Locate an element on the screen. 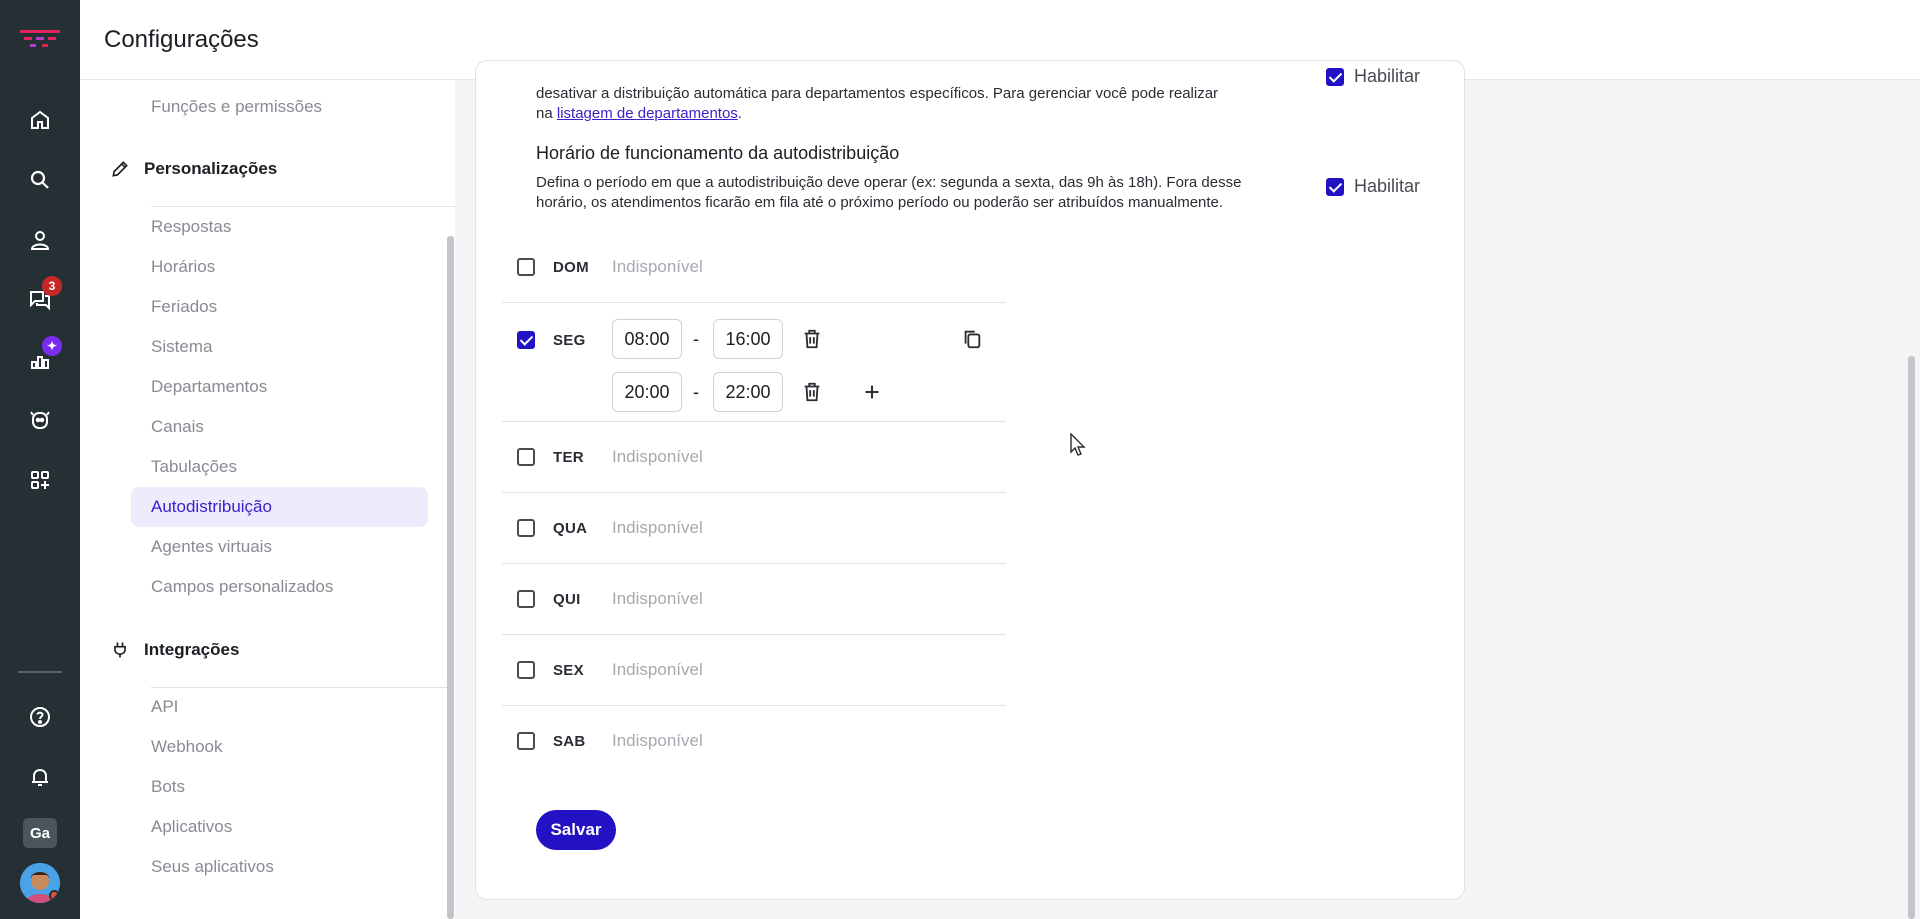  day-label: SEG is located at coordinates (569, 340).